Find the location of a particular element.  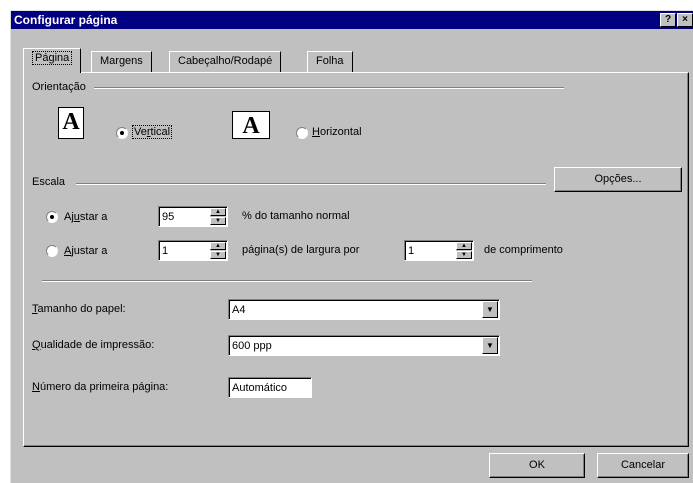

close-icon: × is located at coordinates (685, 19).